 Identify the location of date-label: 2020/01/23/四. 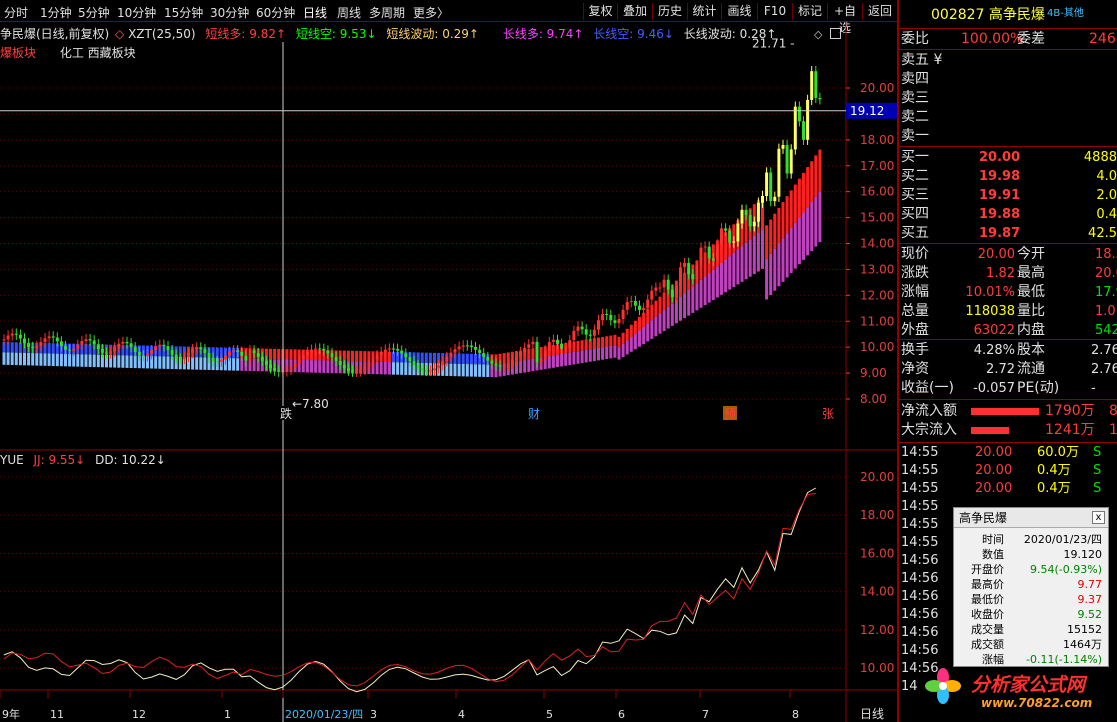
(324, 714).